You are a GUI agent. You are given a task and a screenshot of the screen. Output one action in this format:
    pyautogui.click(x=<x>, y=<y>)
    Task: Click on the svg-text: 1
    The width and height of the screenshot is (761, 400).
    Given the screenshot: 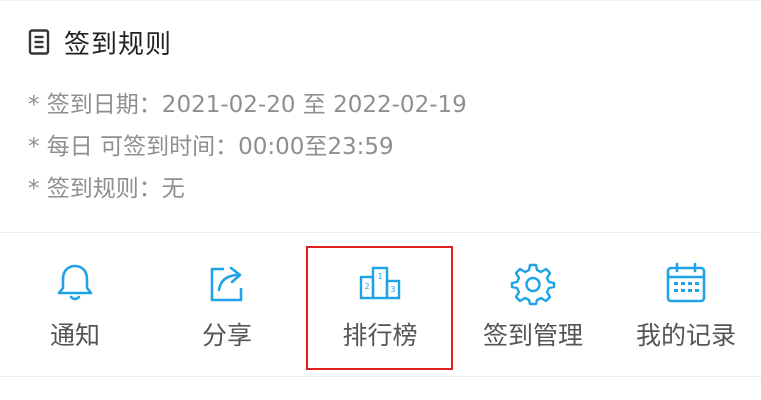 What is the action you would take?
    pyautogui.click(x=379, y=276)
    